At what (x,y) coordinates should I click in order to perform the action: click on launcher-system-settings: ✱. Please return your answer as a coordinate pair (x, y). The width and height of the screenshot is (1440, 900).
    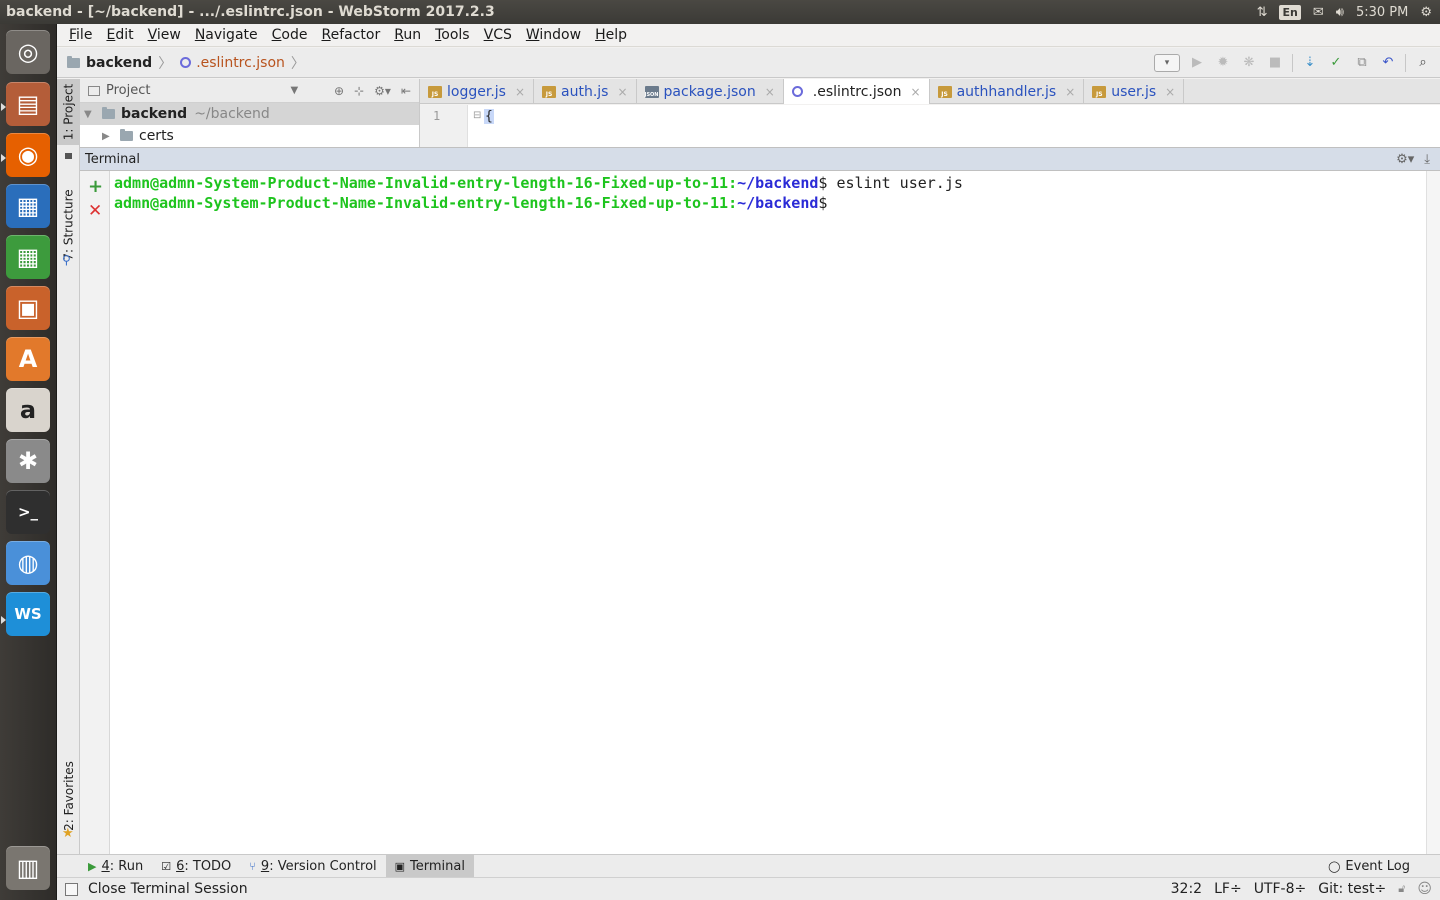
    Looking at the image, I should click on (28, 461).